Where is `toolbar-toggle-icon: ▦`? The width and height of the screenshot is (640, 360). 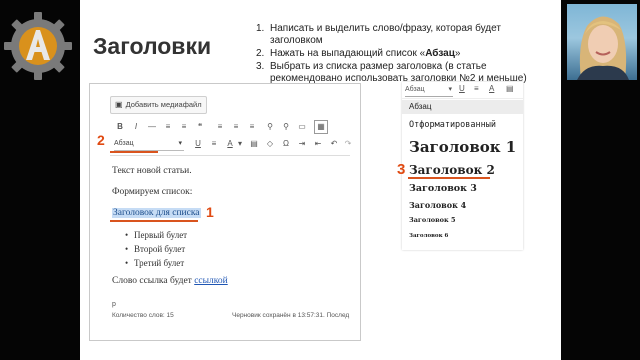 toolbar-toggle-icon: ▦ is located at coordinates (321, 127).